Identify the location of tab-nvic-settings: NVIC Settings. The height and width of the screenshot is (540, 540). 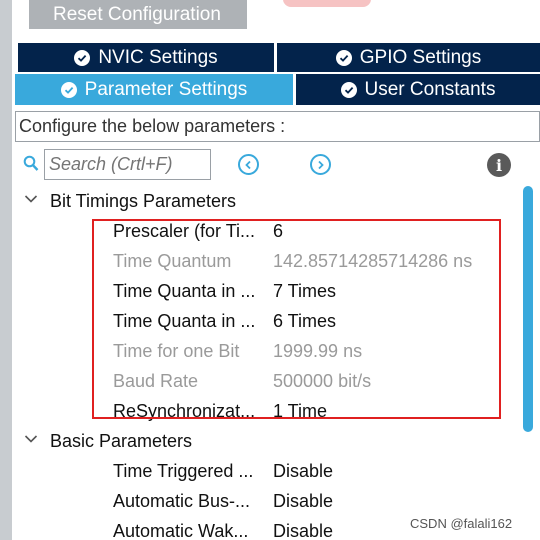
(146, 57).